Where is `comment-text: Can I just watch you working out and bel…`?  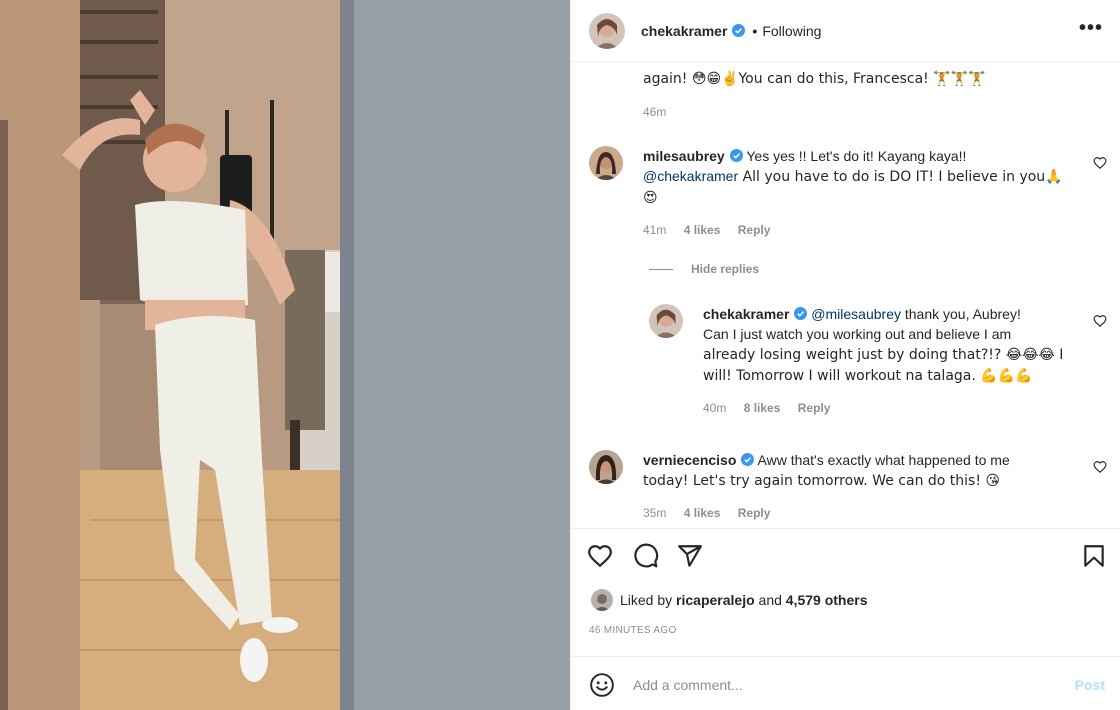
comment-text: Can I just watch you working out and bel… is located at coordinates (857, 334).